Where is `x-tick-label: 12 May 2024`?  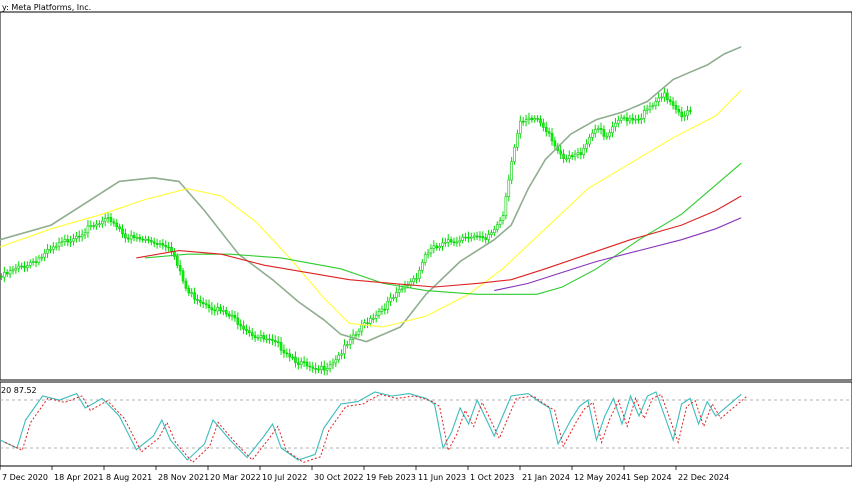 x-tick-label: 12 May 2024 is located at coordinates (600, 477).